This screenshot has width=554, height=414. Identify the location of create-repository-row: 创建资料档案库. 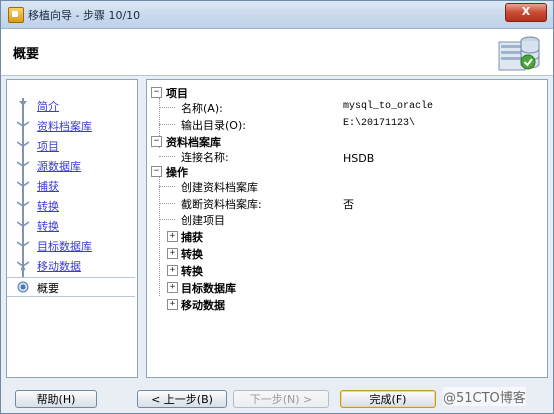
(219, 187).